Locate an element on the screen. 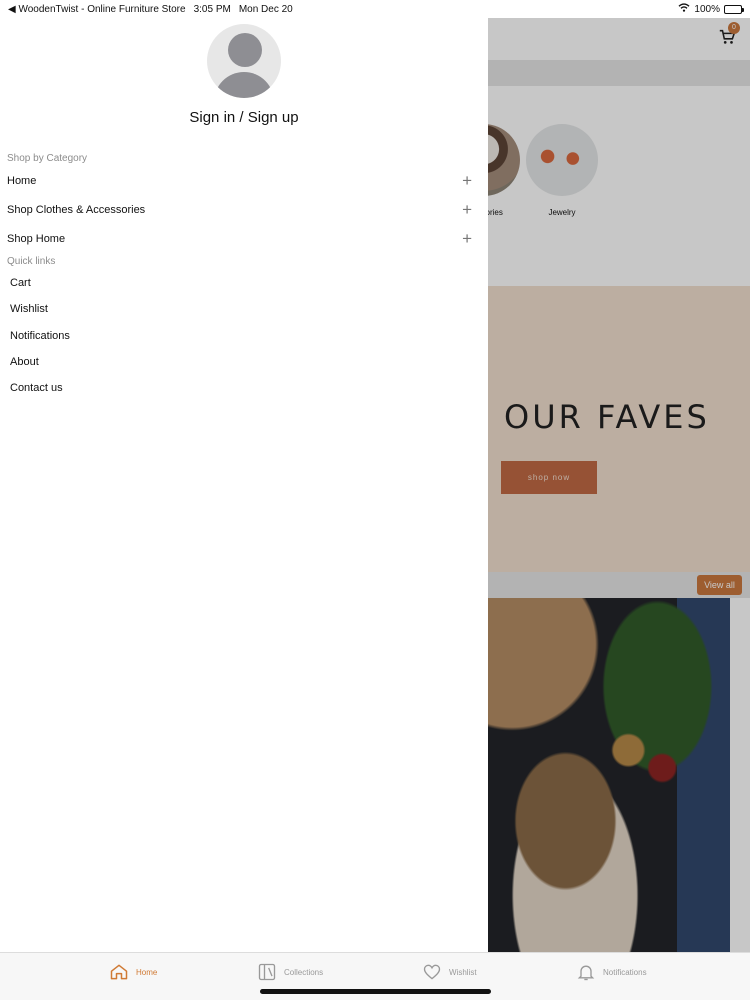  category-item-label: Shop Clothes & Accessories is located at coordinates (76, 210).